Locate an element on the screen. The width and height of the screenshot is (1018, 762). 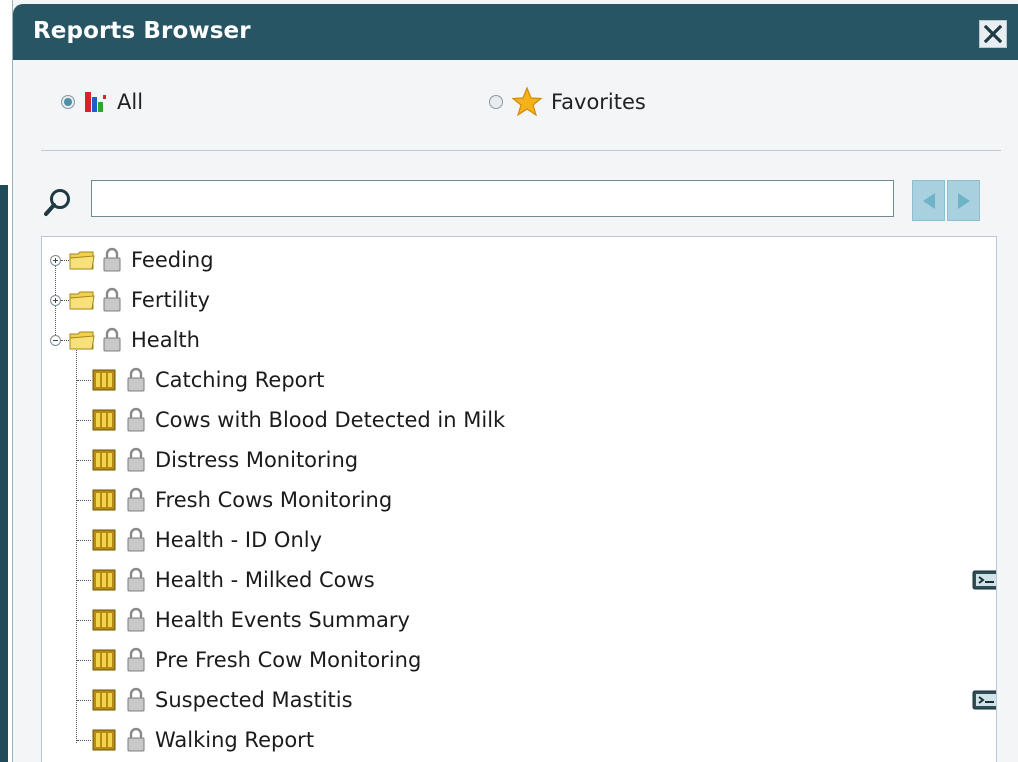
tree-folder-fertility: Fertility is located at coordinates (130, 300).